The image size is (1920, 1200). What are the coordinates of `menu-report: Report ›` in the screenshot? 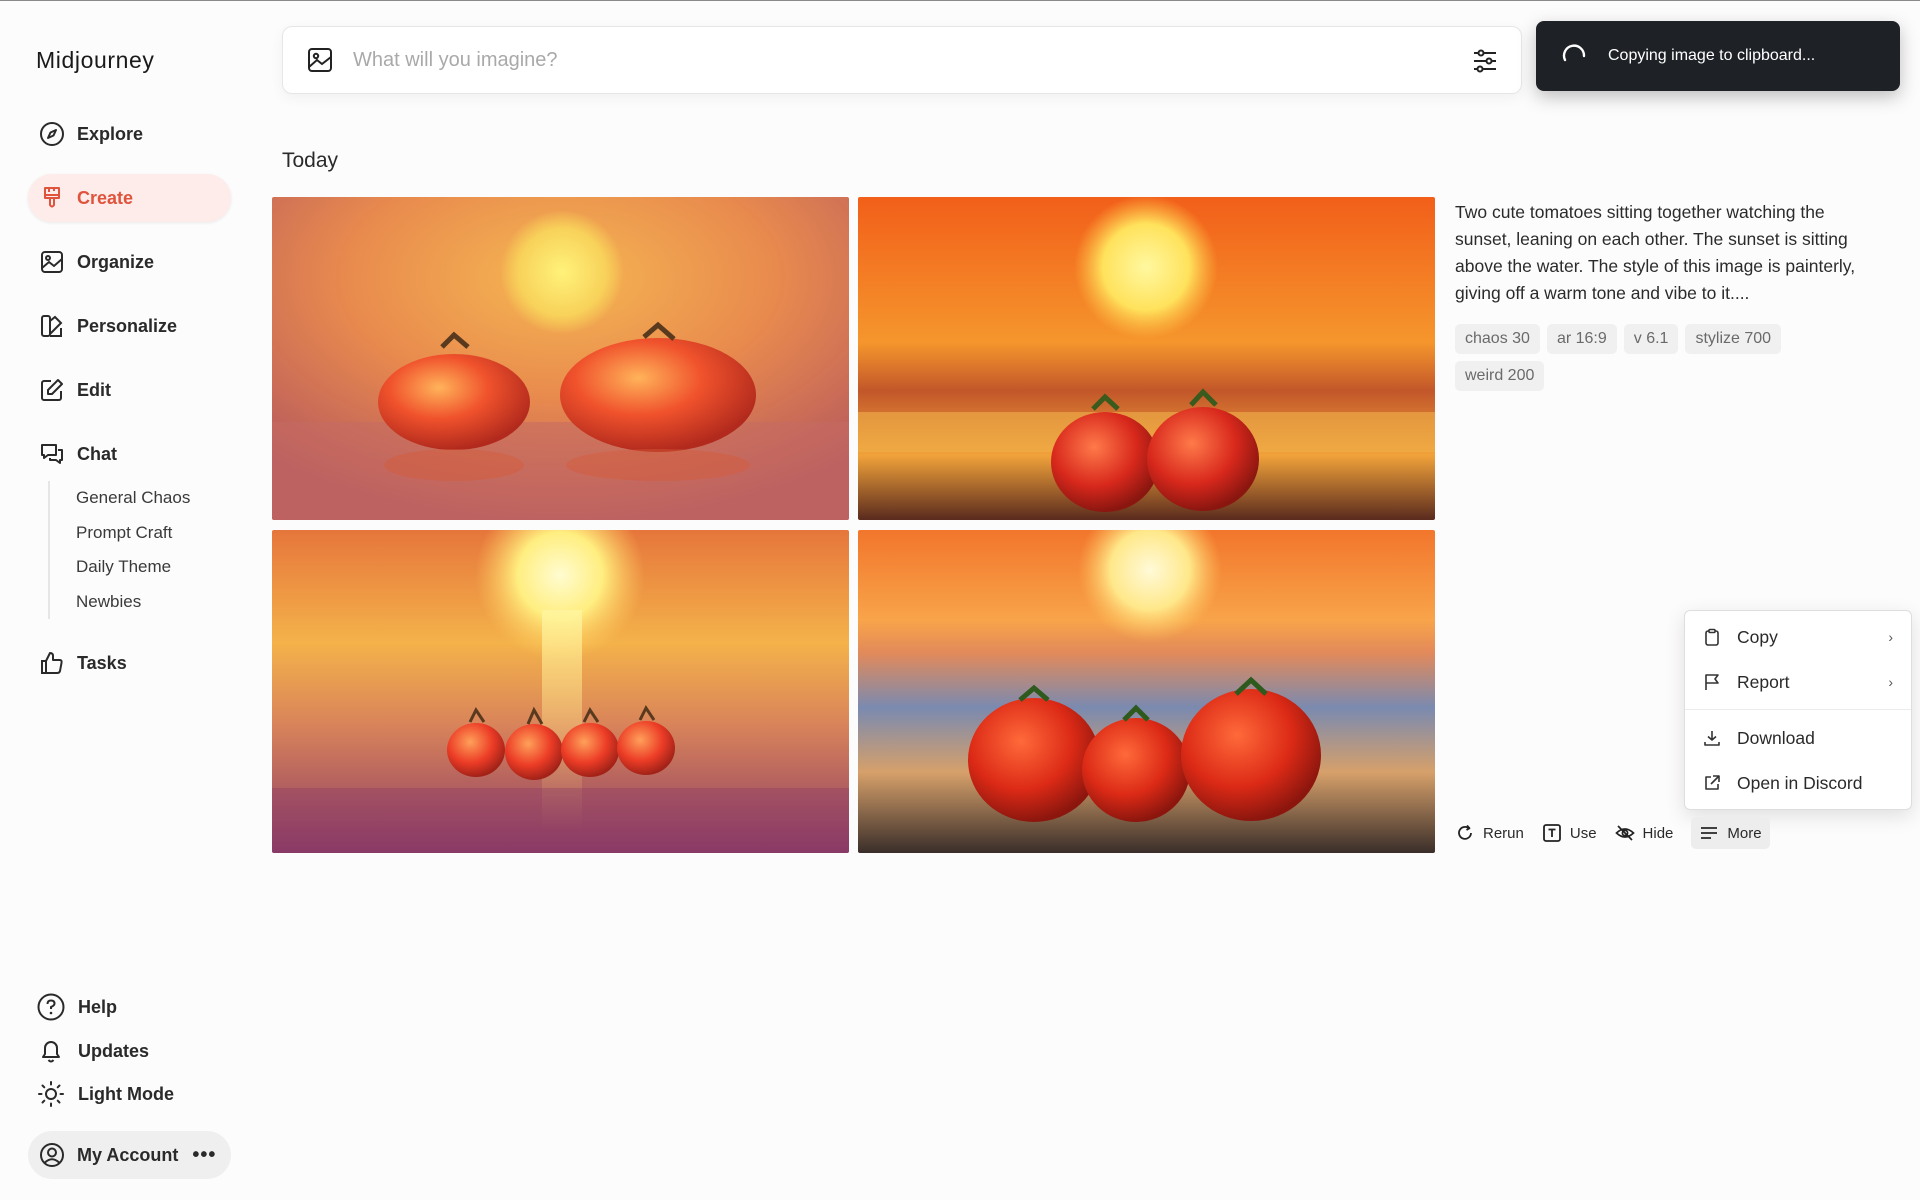 It's located at (1798, 682).